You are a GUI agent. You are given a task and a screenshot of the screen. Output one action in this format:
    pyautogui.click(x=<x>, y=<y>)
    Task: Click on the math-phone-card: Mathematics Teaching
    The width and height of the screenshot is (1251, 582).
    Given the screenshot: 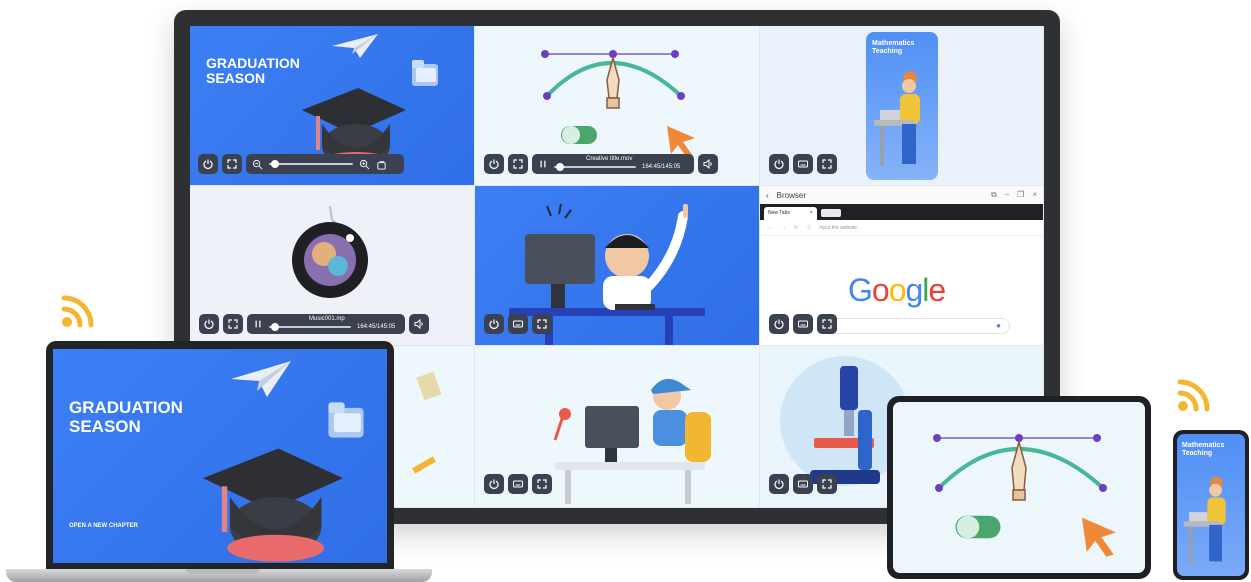 What is the action you would take?
    pyautogui.click(x=902, y=106)
    